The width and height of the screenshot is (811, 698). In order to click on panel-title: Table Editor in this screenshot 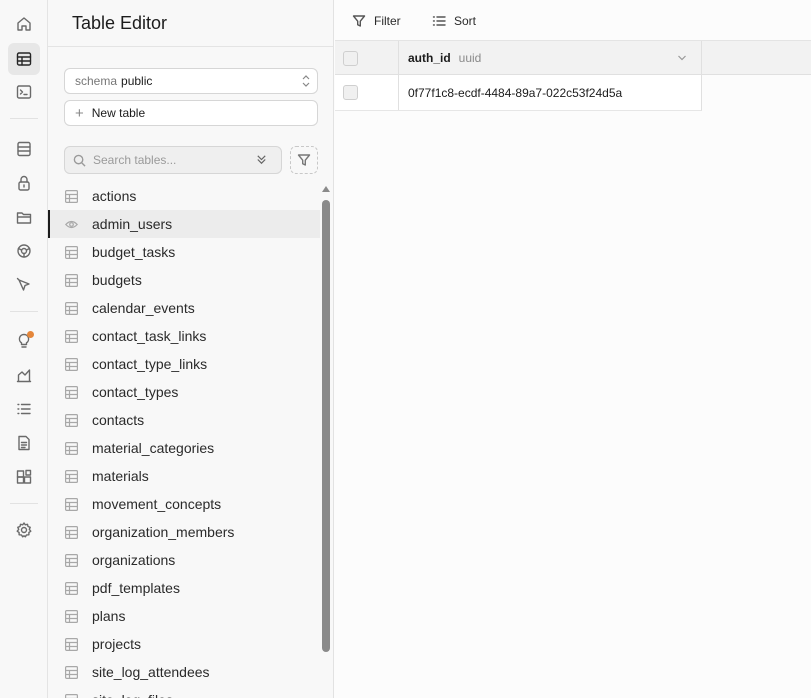, I will do `click(120, 23)`.